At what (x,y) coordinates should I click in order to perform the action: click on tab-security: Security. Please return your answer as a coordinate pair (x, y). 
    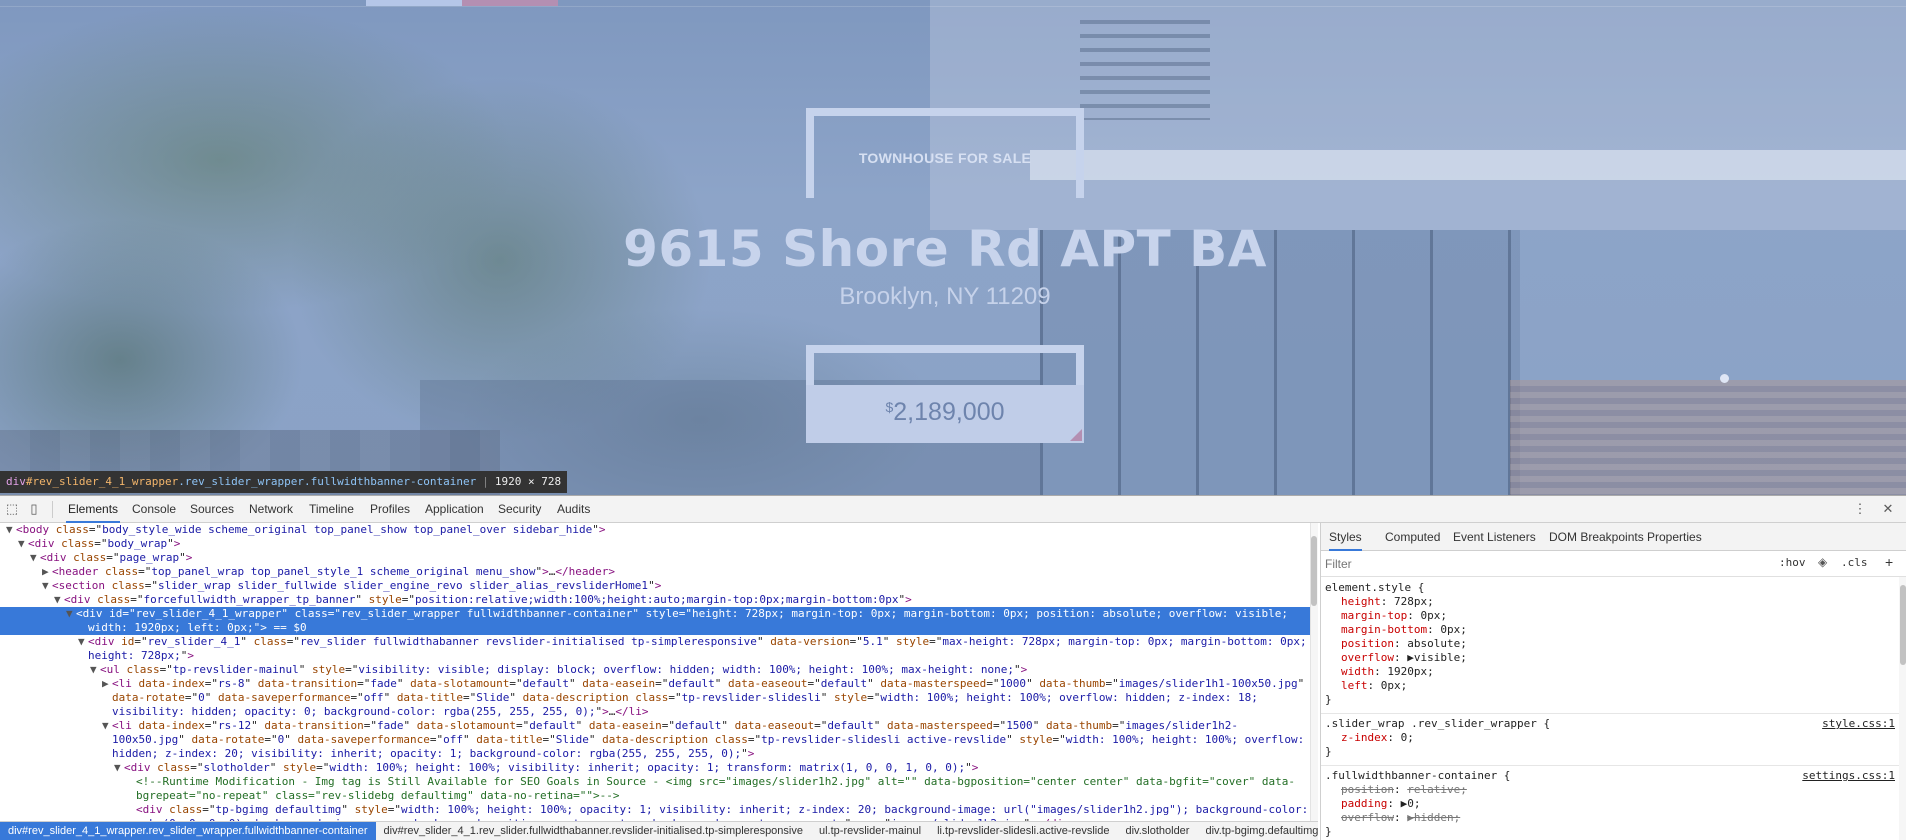
    Looking at the image, I should click on (519, 509).